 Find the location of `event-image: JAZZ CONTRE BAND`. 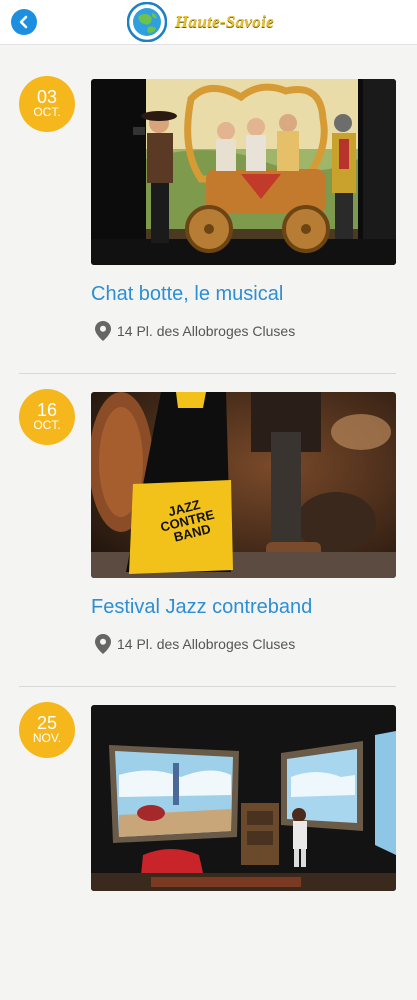

event-image: JAZZ CONTRE BAND is located at coordinates (243, 485).